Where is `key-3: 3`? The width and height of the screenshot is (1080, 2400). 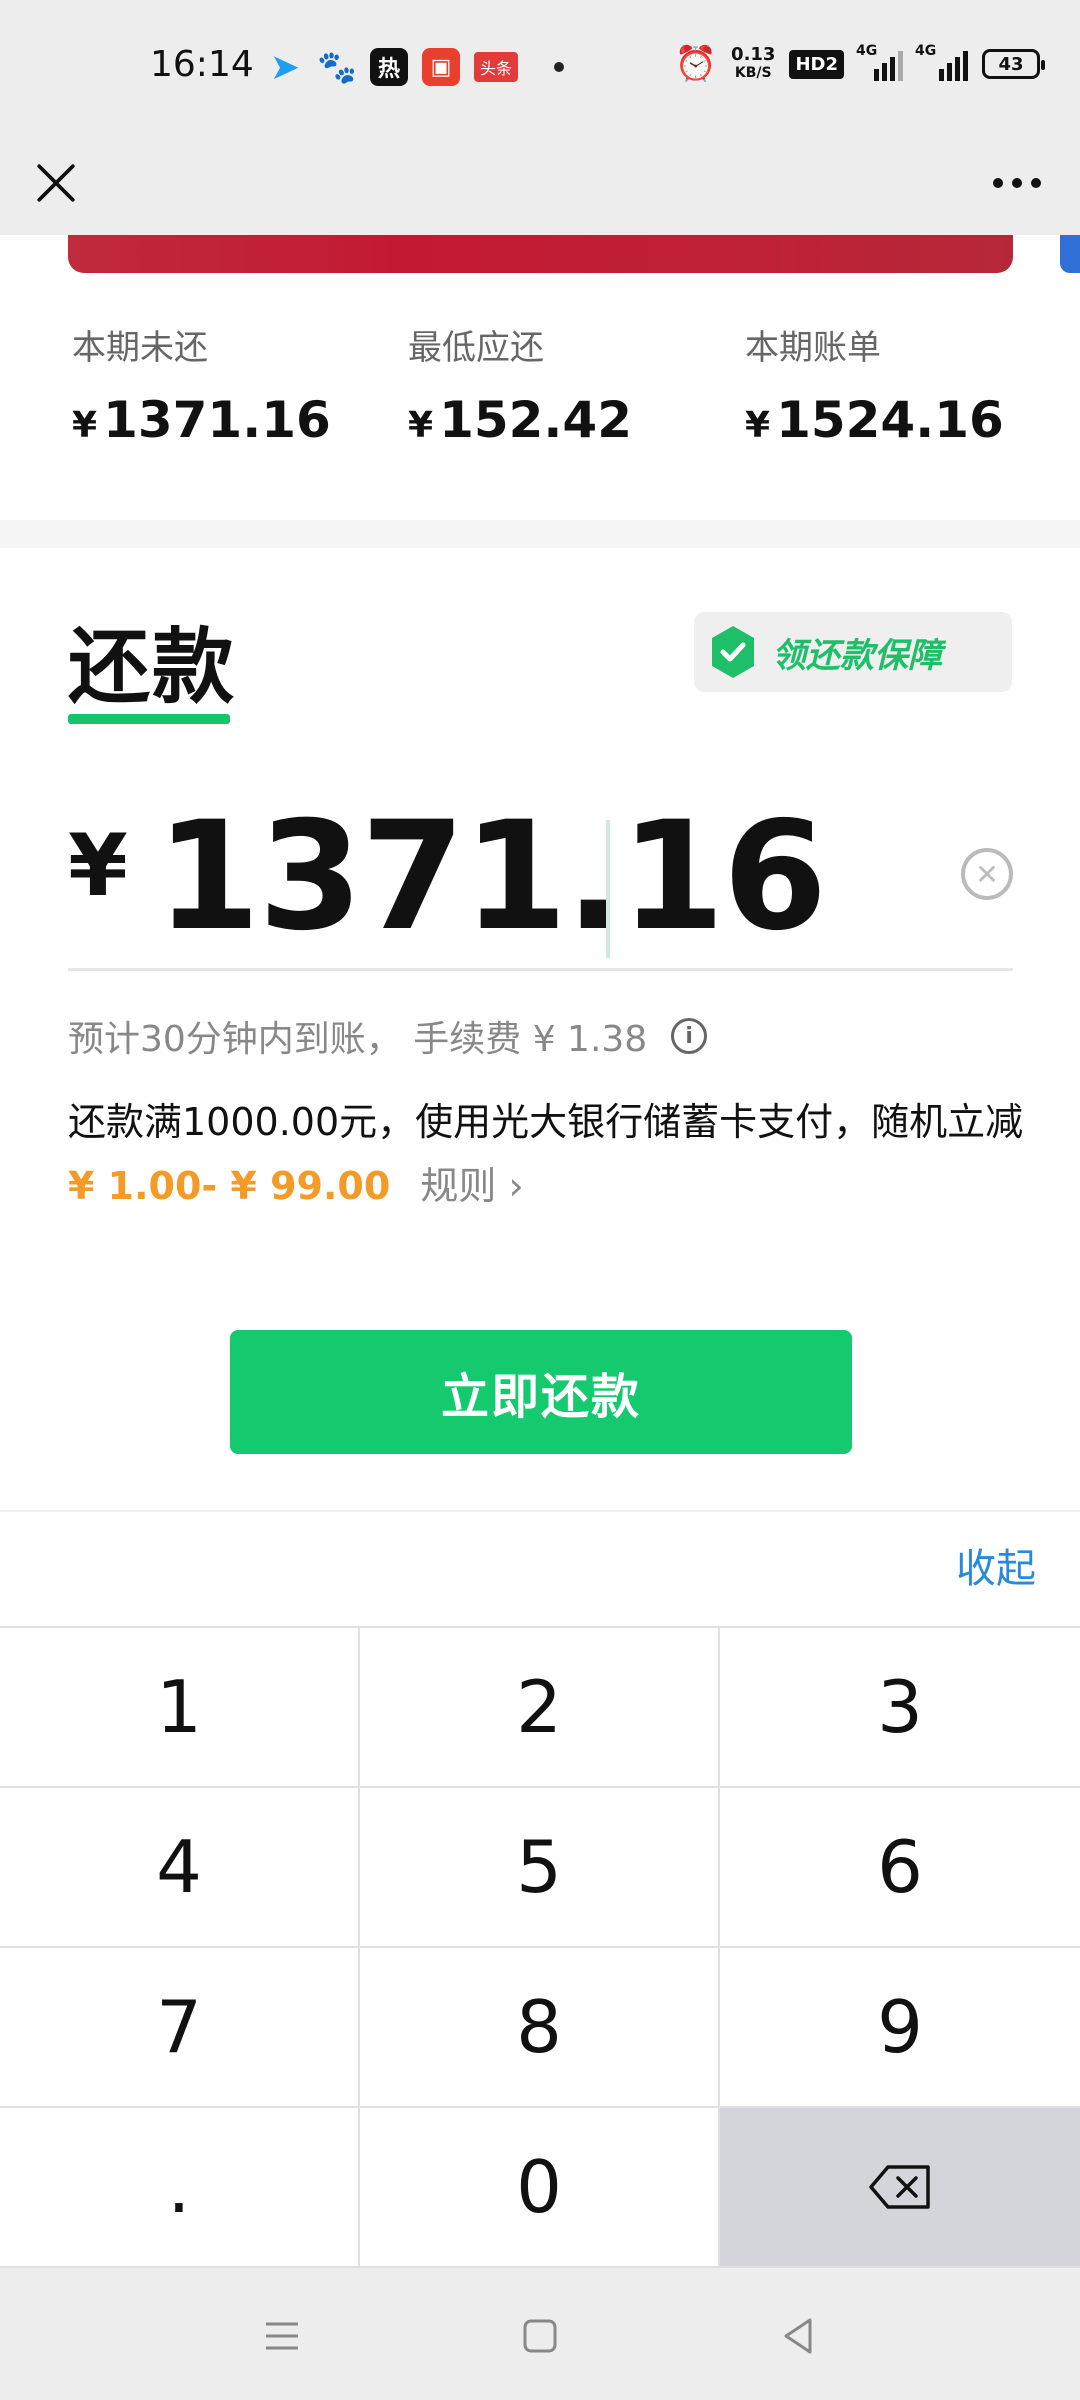
key-3: 3 is located at coordinates (900, 1708).